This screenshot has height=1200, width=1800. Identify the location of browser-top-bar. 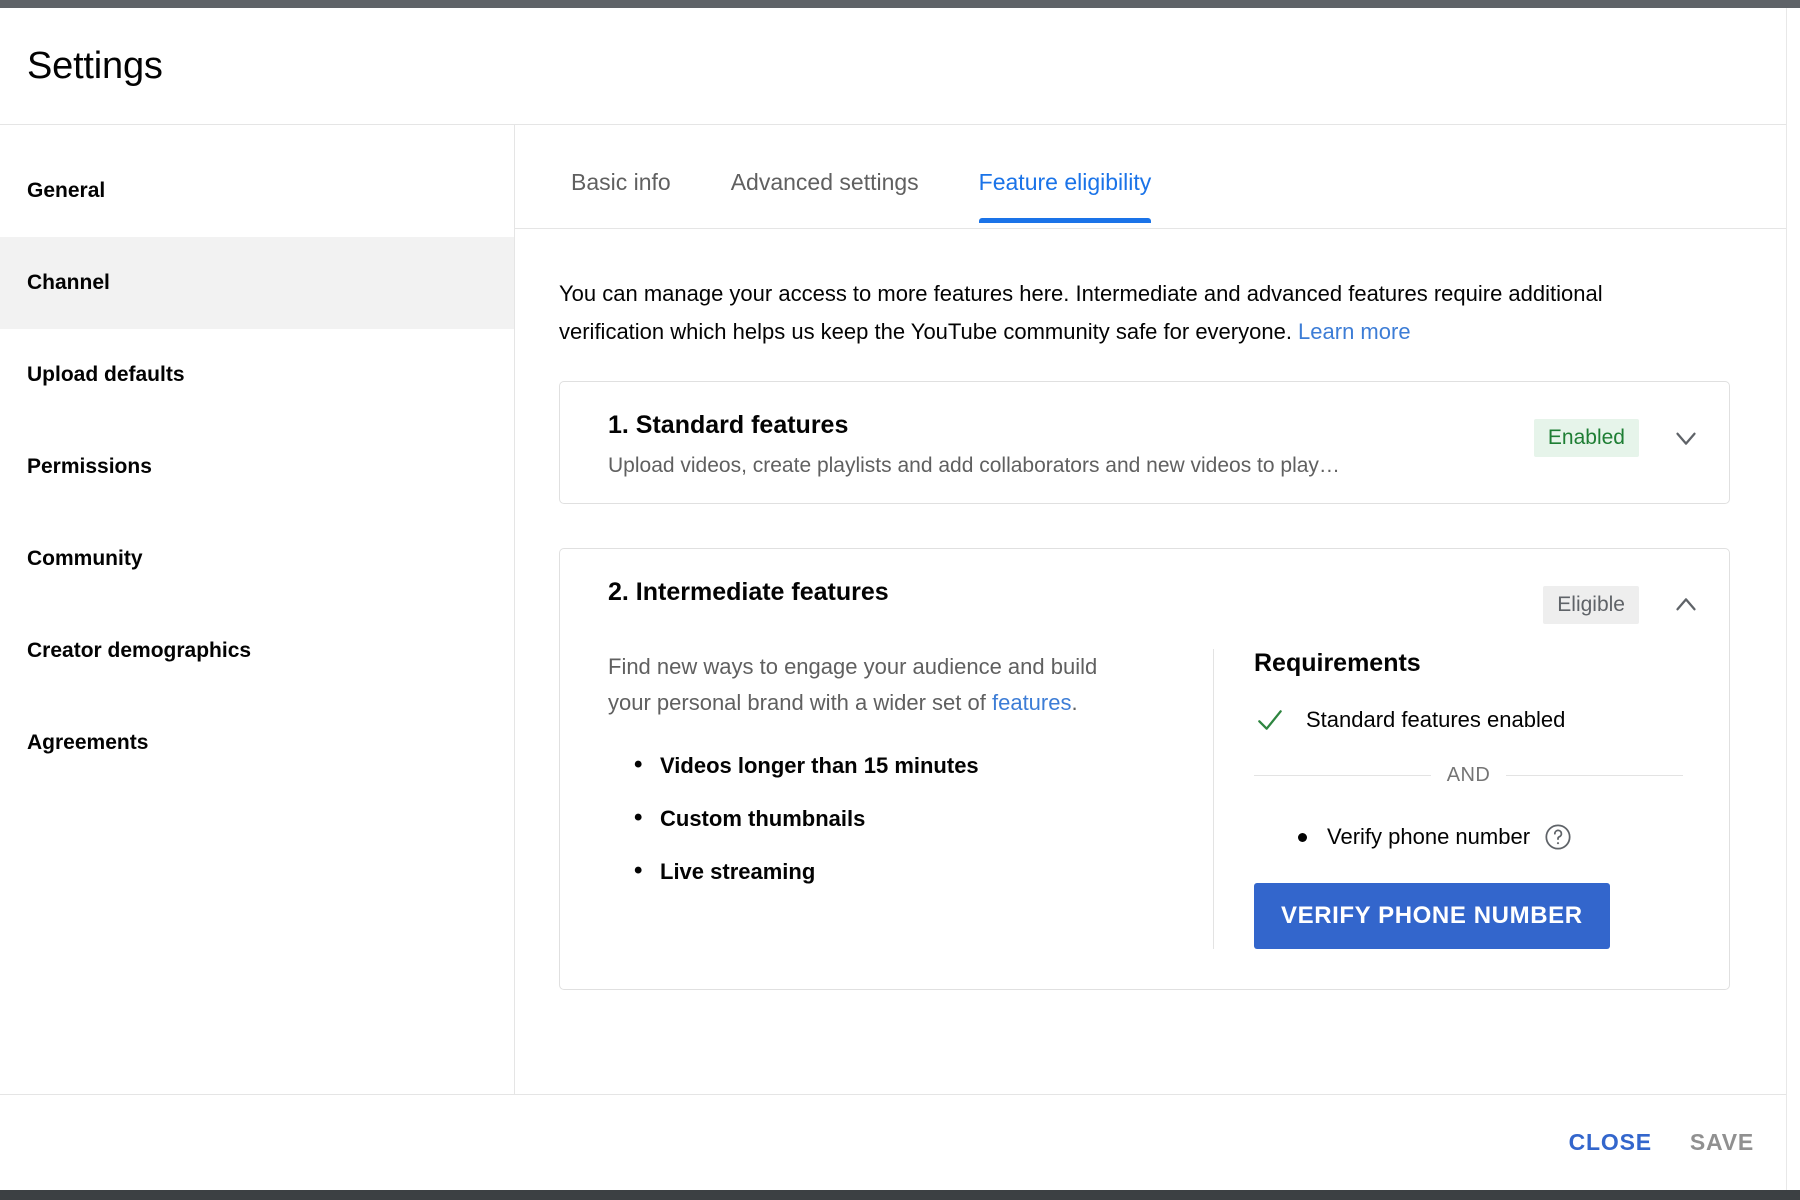
(900, 4).